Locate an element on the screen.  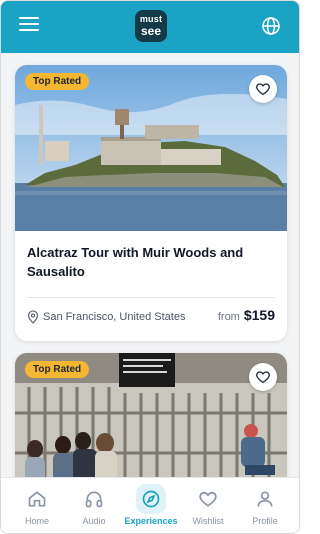
price: from $159 is located at coordinates (246, 316).